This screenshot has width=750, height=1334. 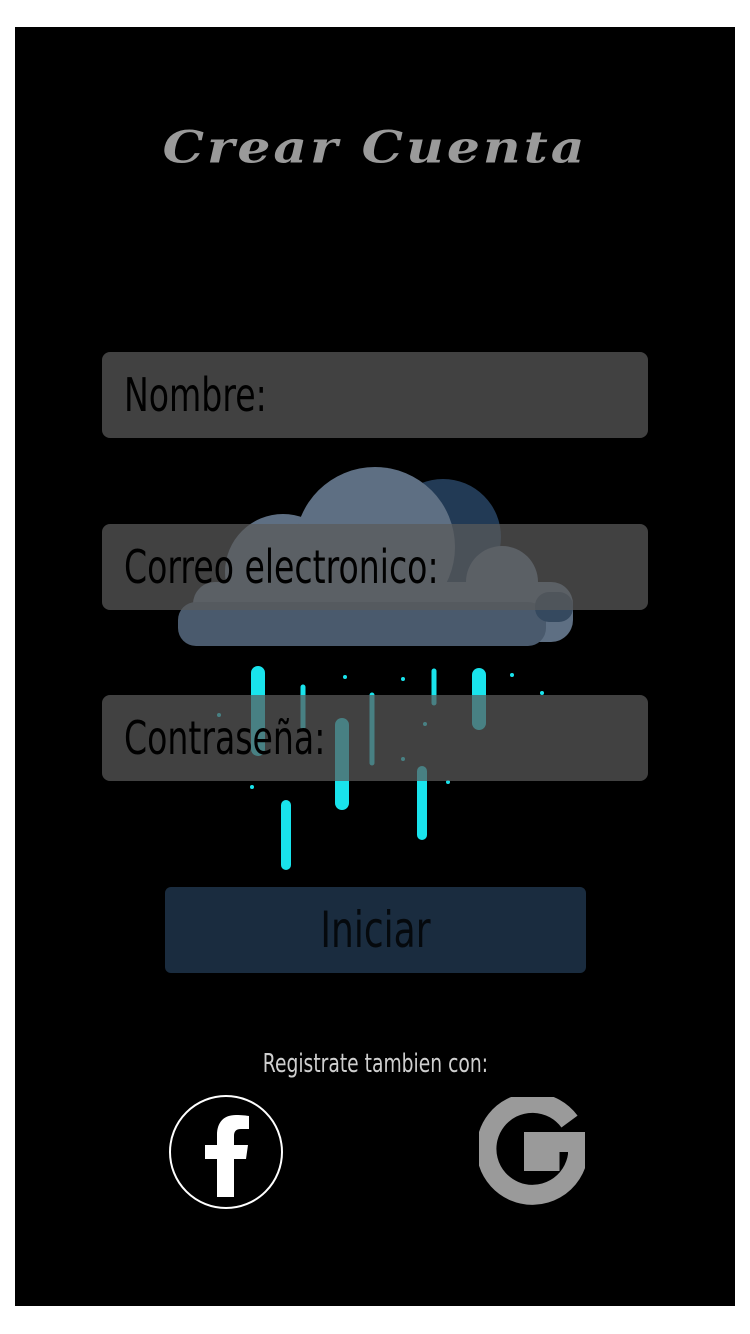 I want to click on email-field: Correo electronico:, so click(x=375, y=567).